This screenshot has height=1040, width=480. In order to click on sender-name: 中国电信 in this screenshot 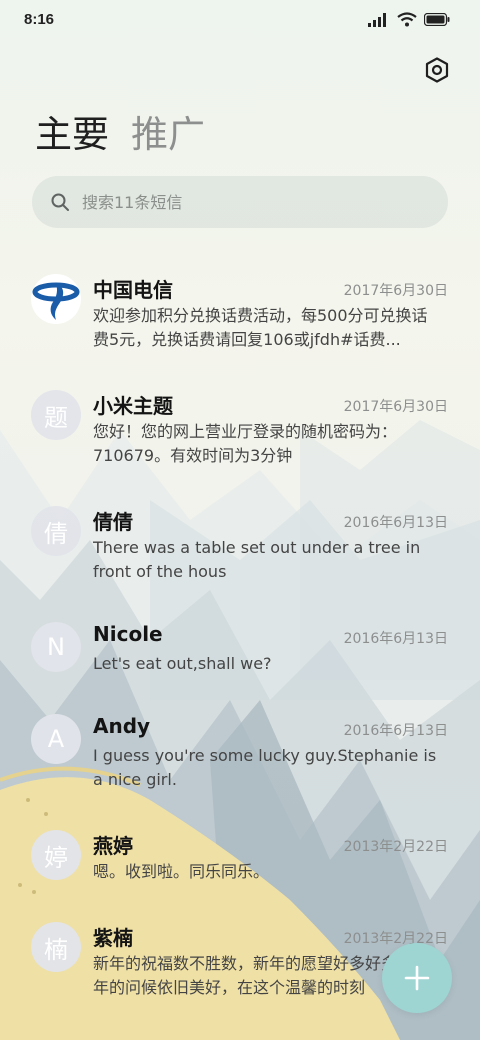, I will do `click(133, 290)`.